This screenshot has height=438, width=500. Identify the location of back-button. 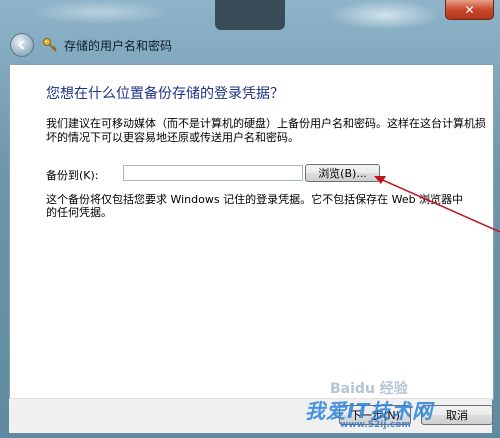
(22, 45).